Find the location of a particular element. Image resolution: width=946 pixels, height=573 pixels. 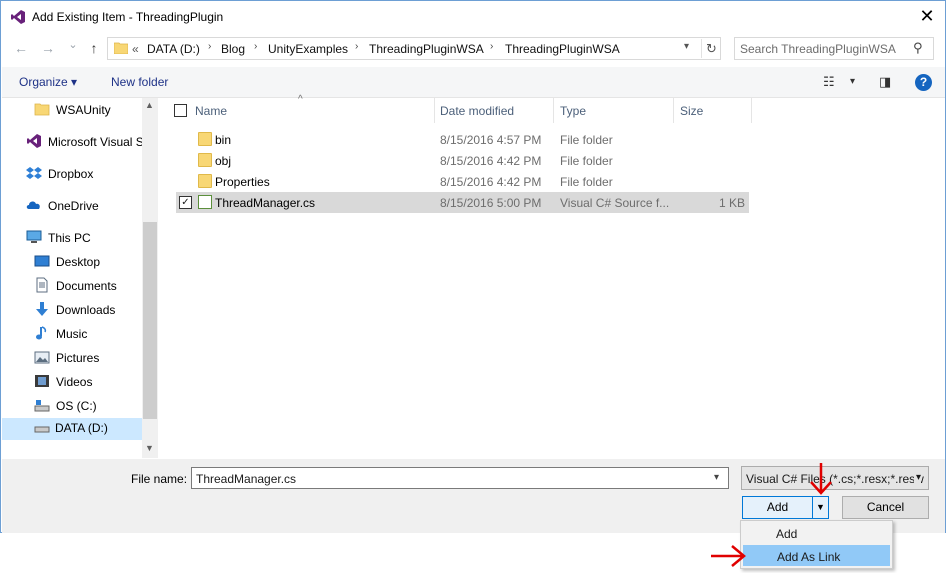

file-type-filter: Visual C# Files (*.cs;*.resx;*.resw ▾ is located at coordinates (835, 478).